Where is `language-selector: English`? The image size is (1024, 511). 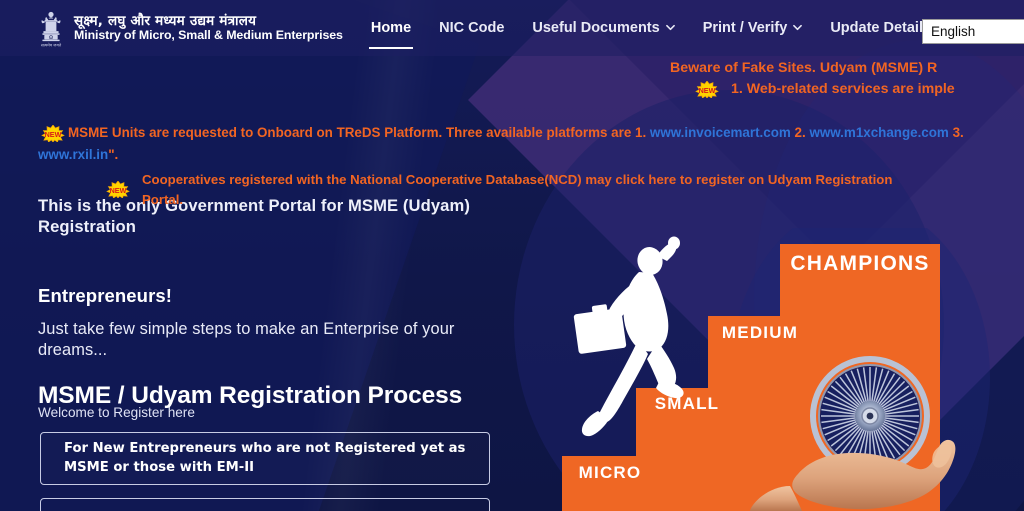
language-selector: English is located at coordinates (973, 31).